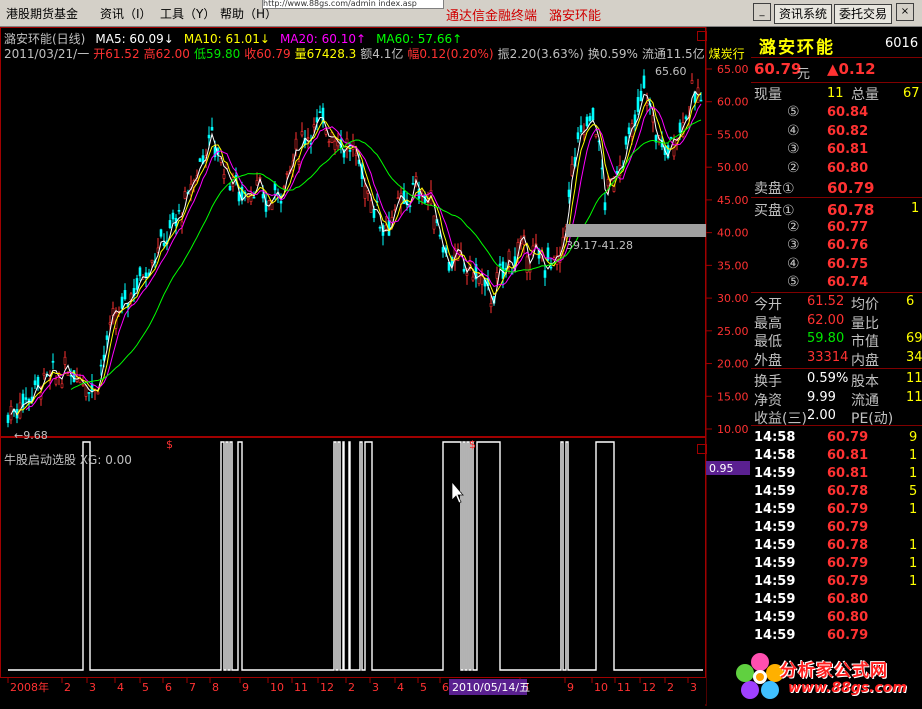 The width and height of the screenshot is (922, 709). What do you see at coordinates (797, 48) in the screenshot?
I see `stock-name: 潞安环能` at bounding box center [797, 48].